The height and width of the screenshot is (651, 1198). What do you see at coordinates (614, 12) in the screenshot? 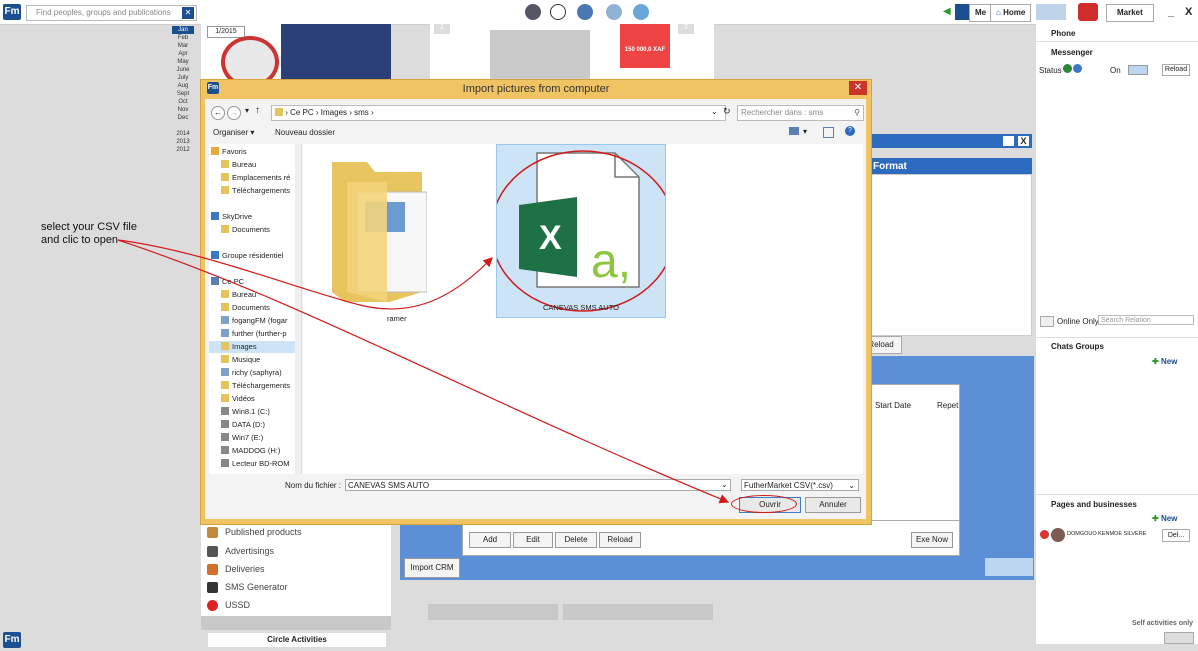
I see `chat-icon` at bounding box center [614, 12].